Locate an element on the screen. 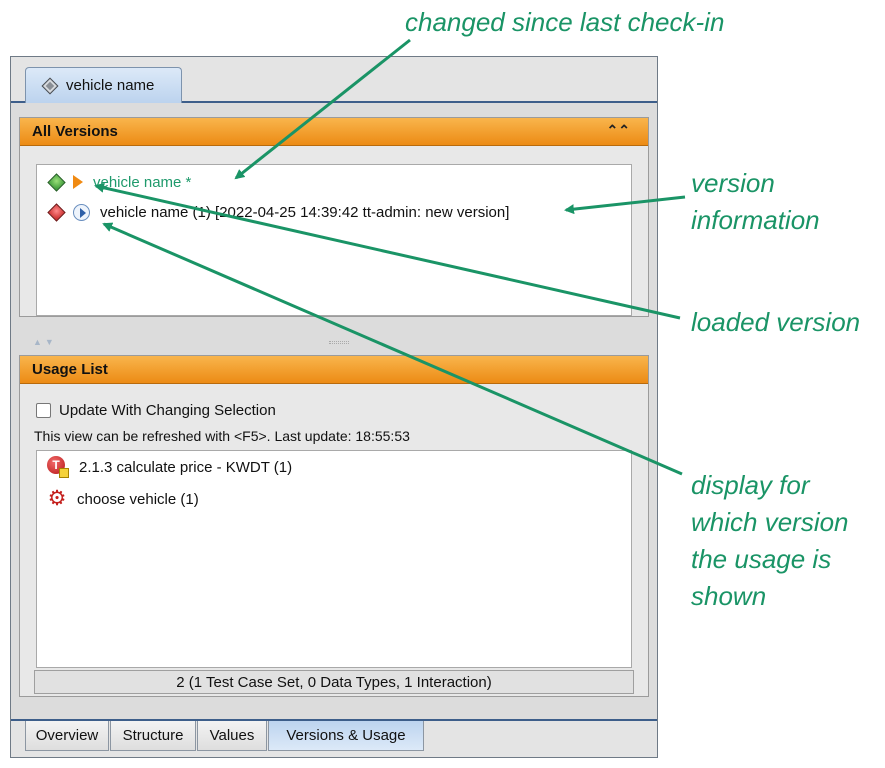  tab-label: vehicle name is located at coordinates (110, 85).